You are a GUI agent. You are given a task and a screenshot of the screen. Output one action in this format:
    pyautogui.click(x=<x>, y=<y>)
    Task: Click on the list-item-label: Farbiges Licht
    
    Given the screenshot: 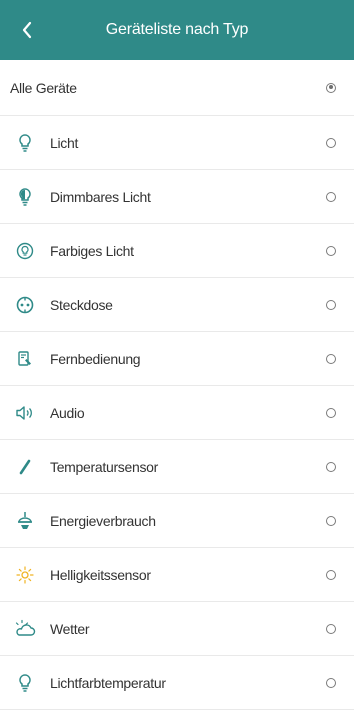 What is the action you would take?
    pyautogui.click(x=92, y=250)
    